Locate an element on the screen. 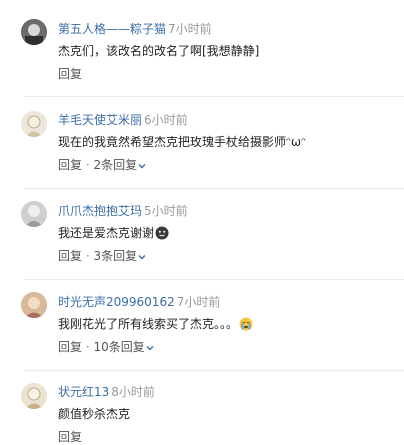 The image size is (404, 445). view-replies-button: 10条回复 is located at coordinates (124, 347).